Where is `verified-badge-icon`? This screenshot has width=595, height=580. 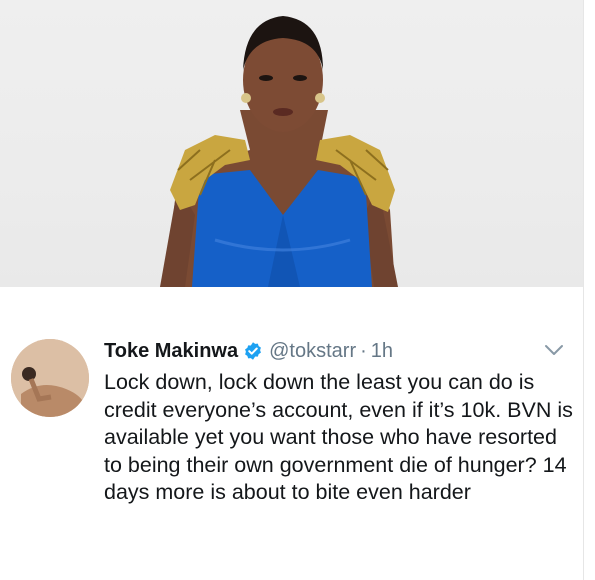
verified-badge-icon is located at coordinates (253, 351).